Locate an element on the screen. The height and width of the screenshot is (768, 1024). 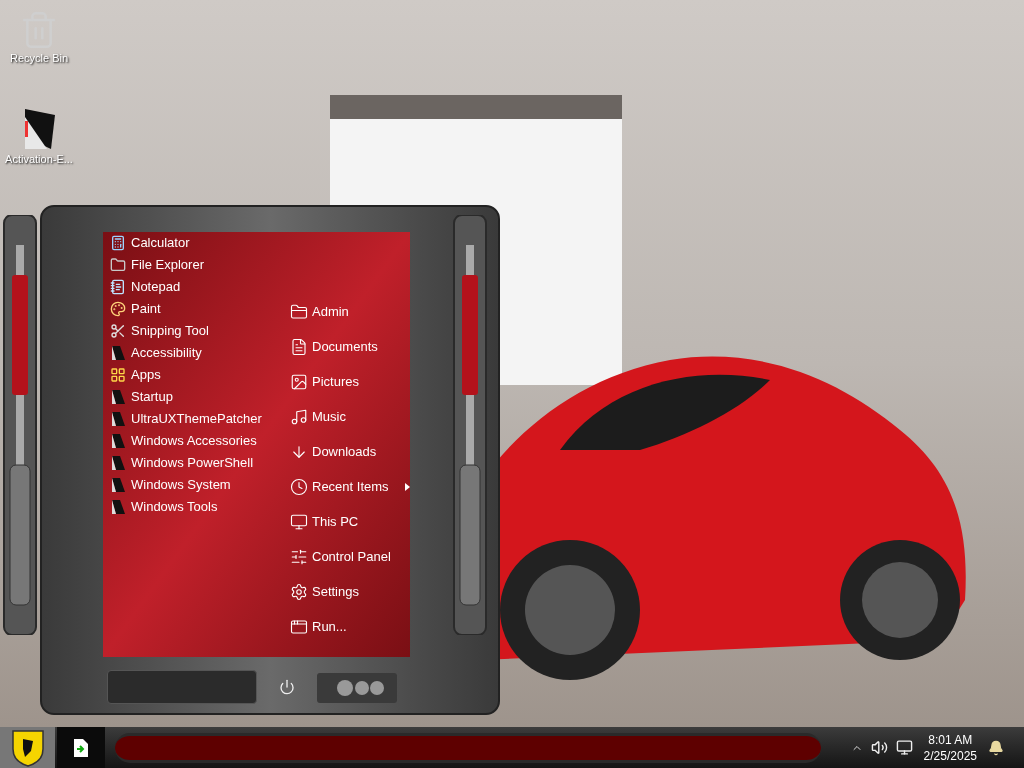
program-label: Windows System is located at coordinates (181, 485).